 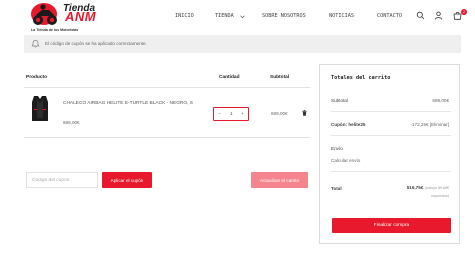 I want to click on site-logo: Tienda ANM La Tienda de los Motoristas, so click(x=67, y=17).